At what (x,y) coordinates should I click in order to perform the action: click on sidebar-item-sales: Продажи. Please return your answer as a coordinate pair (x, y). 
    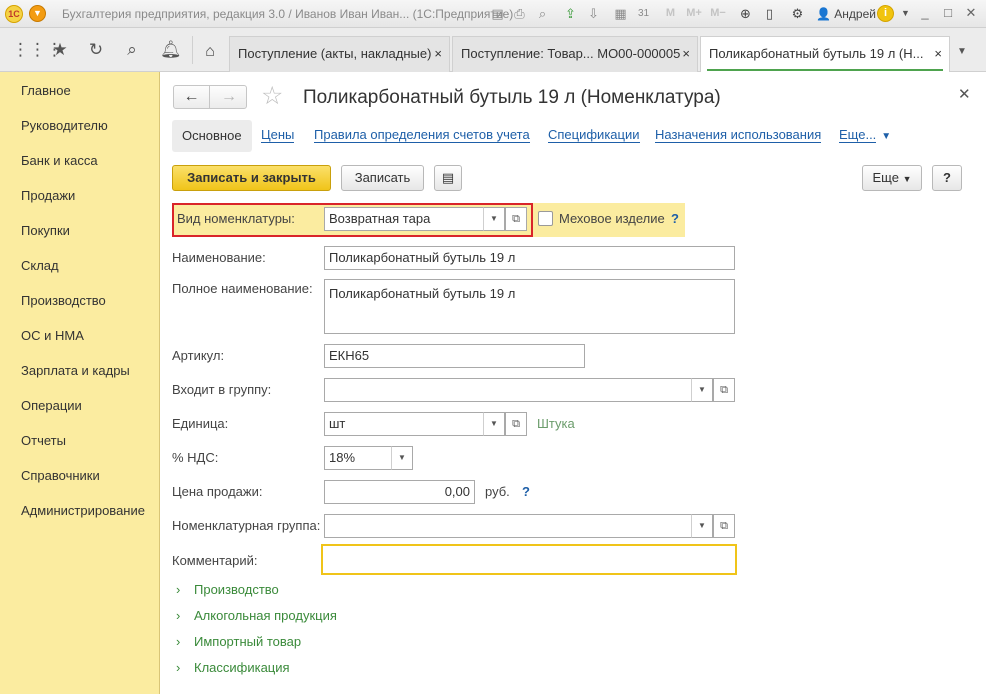
    Looking at the image, I should click on (48, 195).